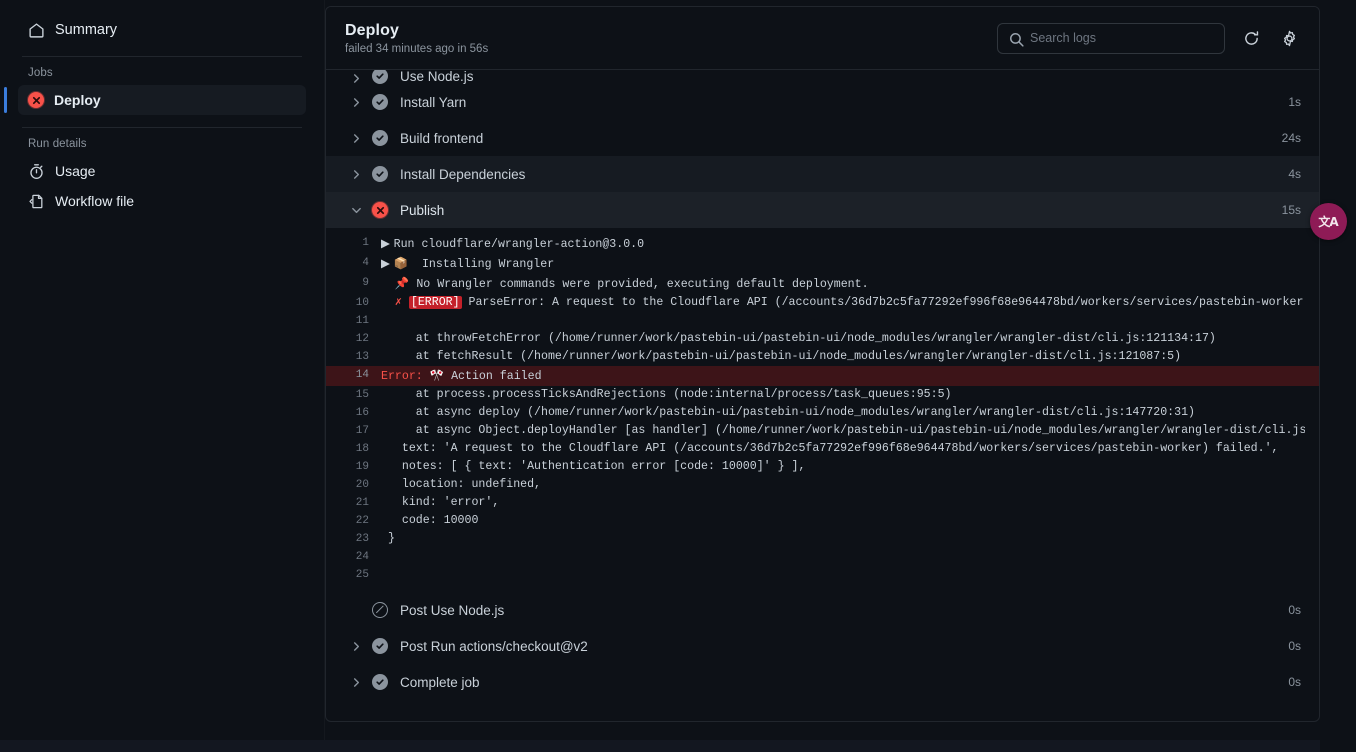  Describe the element at coordinates (440, 682) in the screenshot. I see `step-name: Complete job` at that location.